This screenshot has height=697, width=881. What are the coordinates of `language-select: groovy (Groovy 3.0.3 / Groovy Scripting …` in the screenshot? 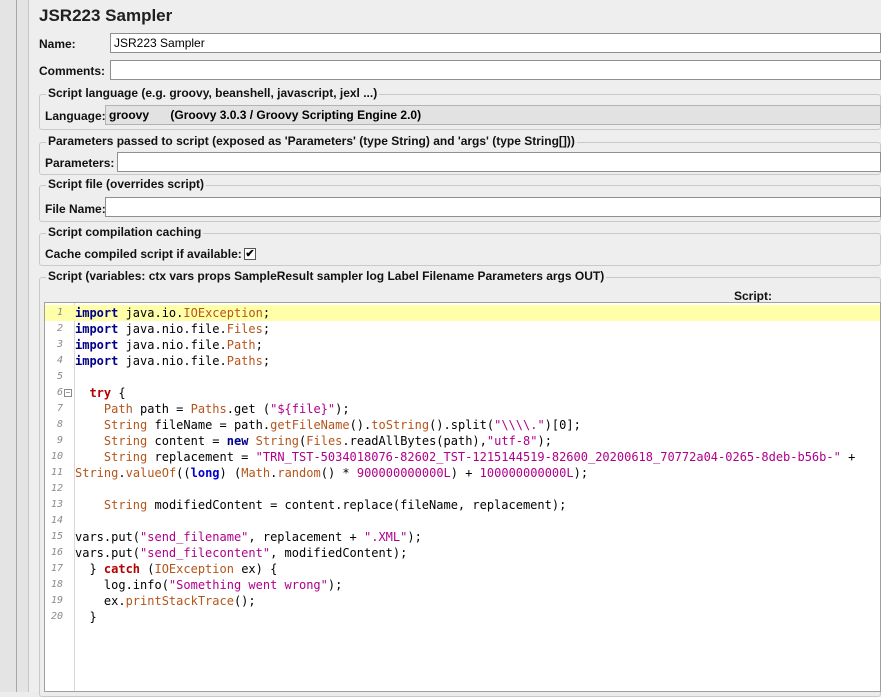 It's located at (493, 115).